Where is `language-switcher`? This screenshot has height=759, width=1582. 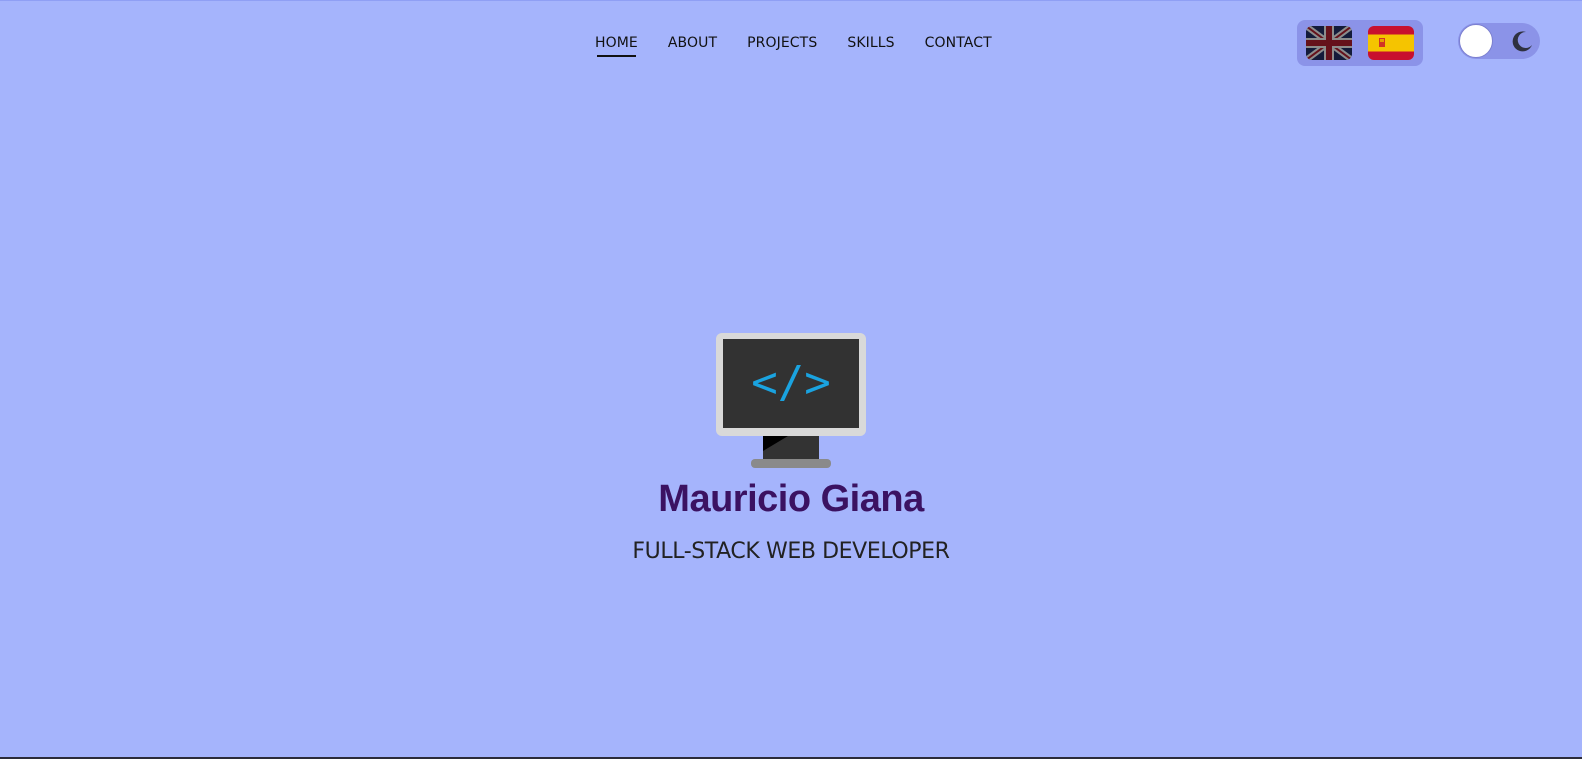
language-switcher is located at coordinates (1360, 43).